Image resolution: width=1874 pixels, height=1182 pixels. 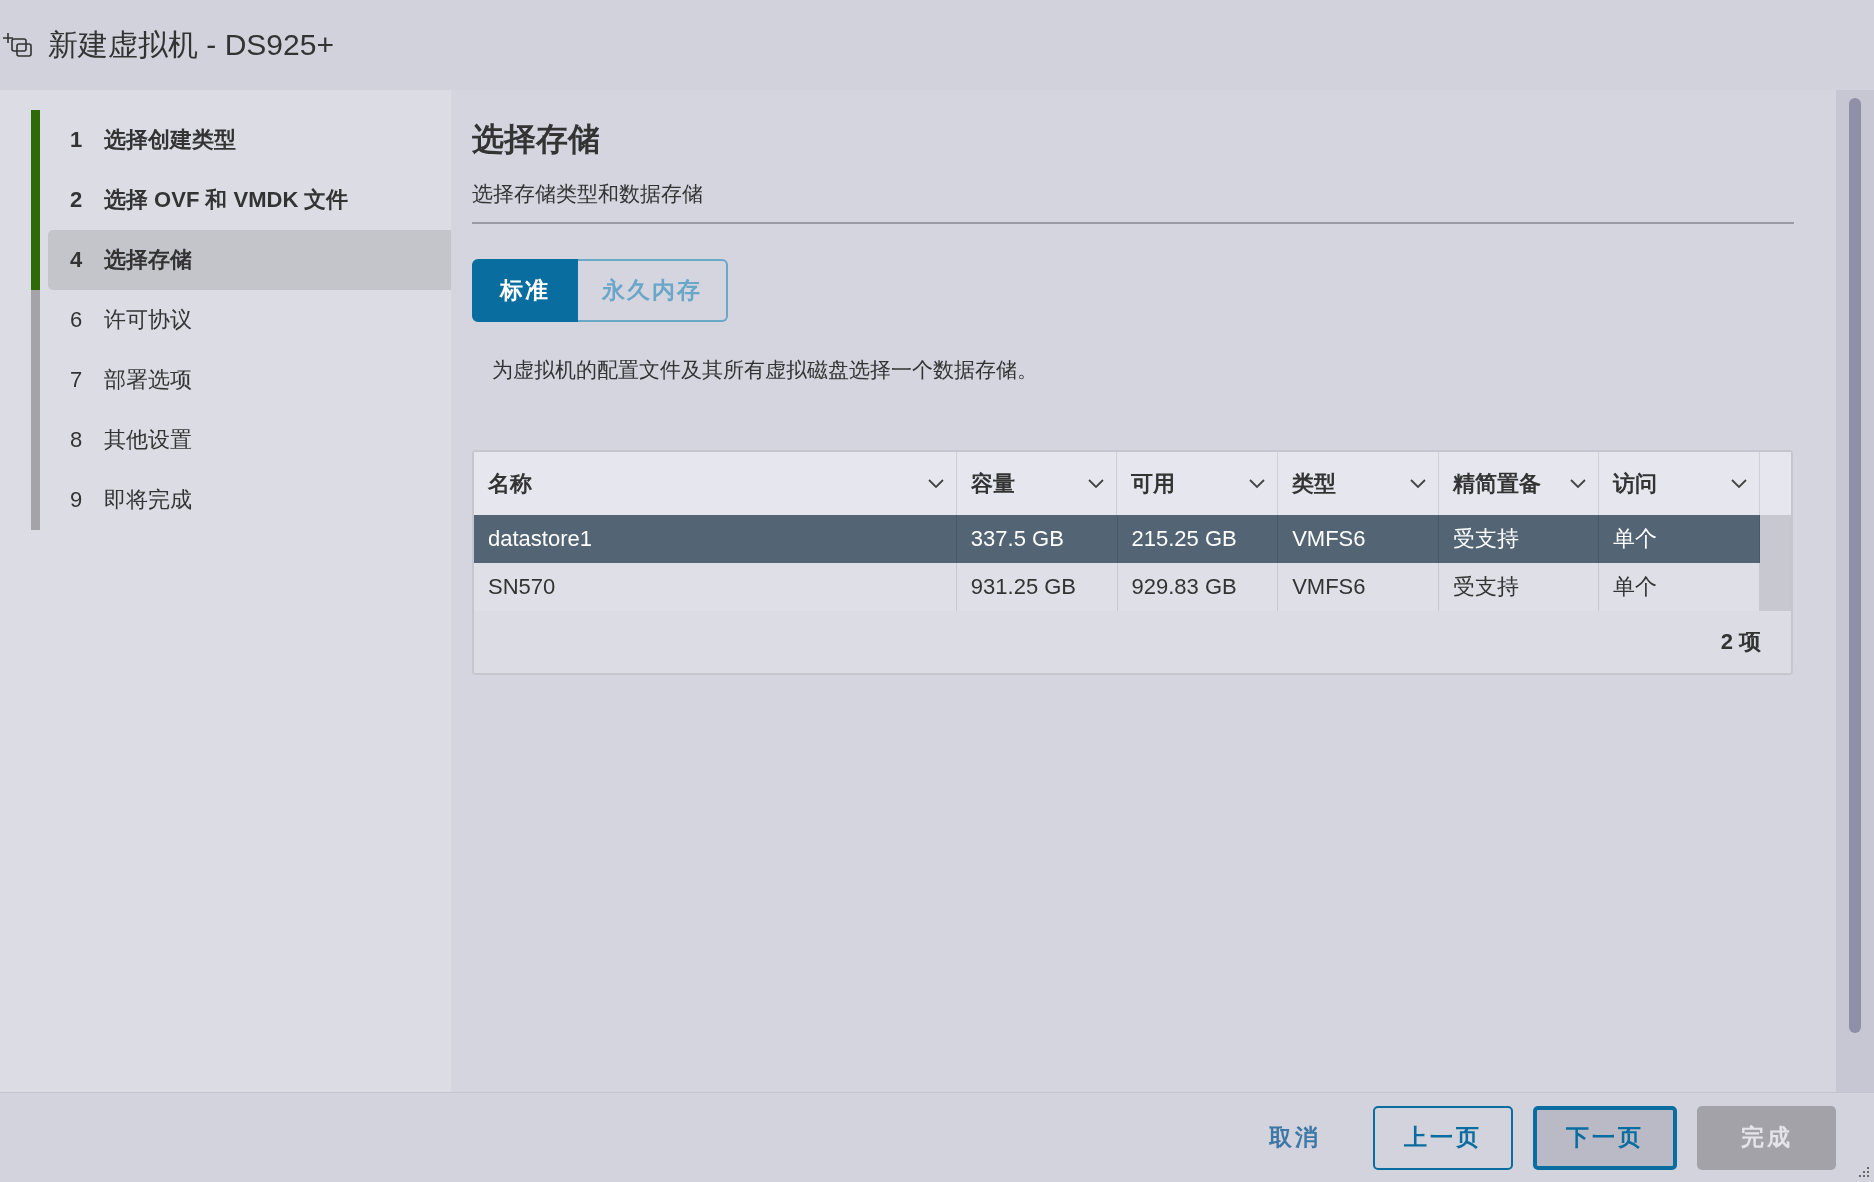 What do you see at coordinates (249, 260) in the screenshot?
I see `wizard-step: 4 选择存储` at bounding box center [249, 260].